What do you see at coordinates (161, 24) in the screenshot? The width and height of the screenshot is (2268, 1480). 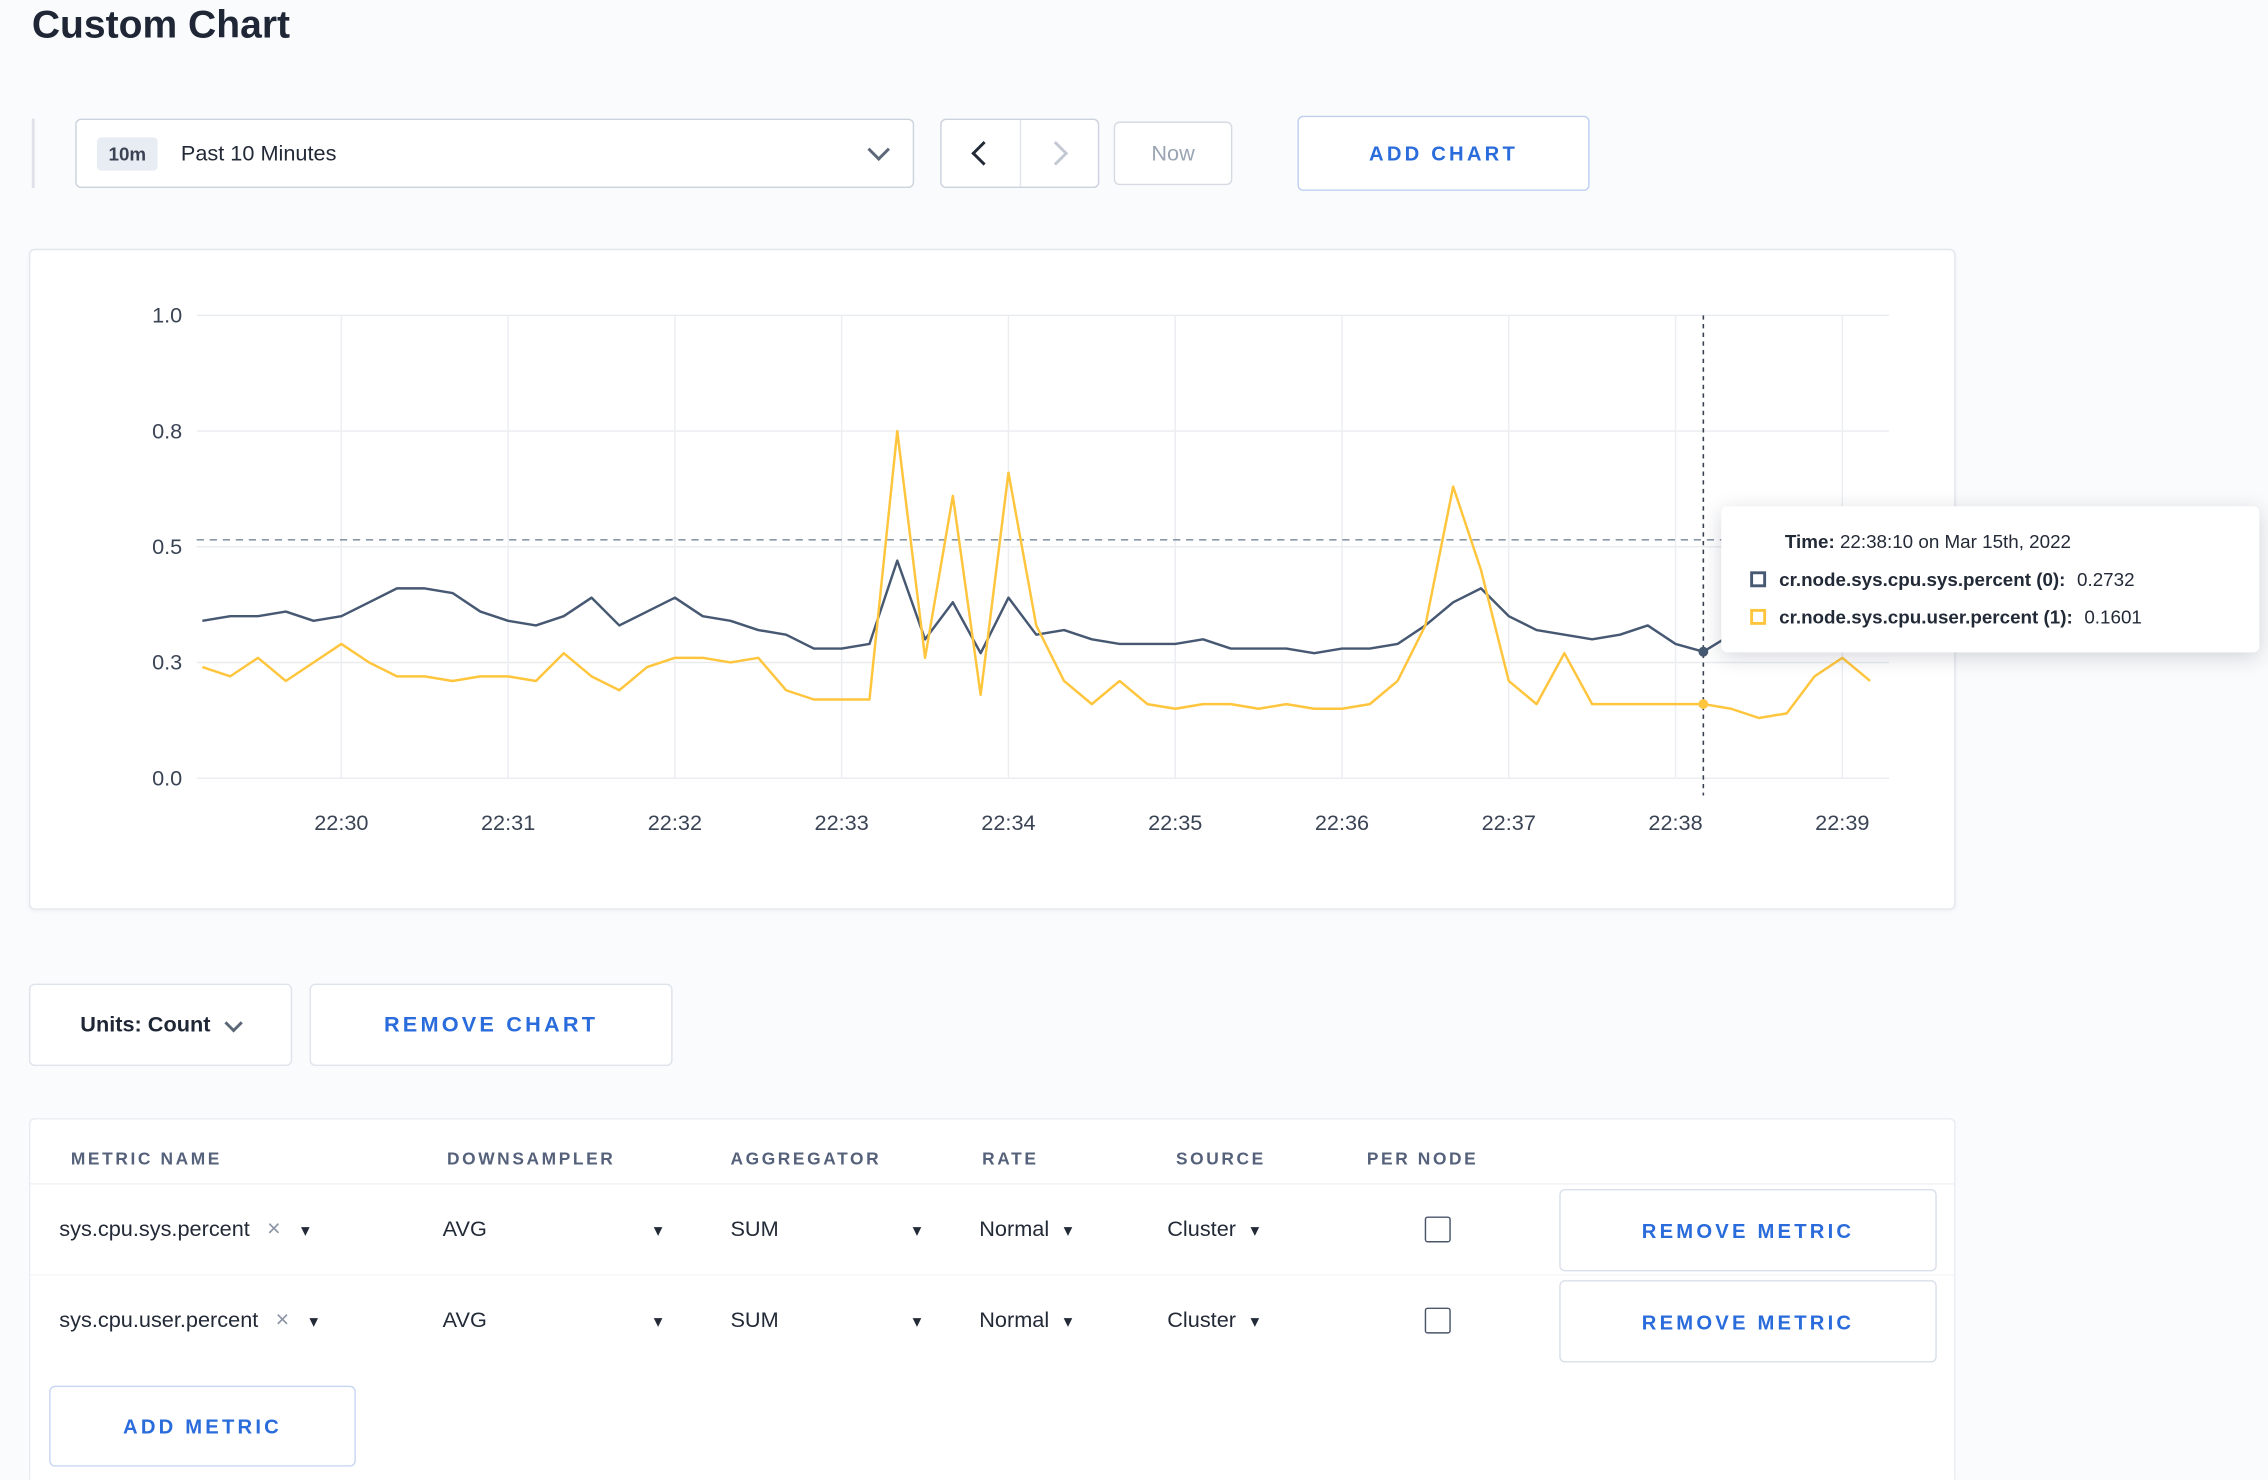 I see `page-title: Custom Chart` at bounding box center [161, 24].